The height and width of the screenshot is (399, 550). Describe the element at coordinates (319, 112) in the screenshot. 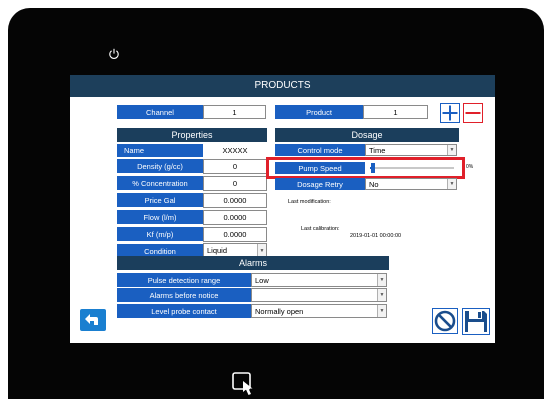

I see `product-label: Product` at that location.